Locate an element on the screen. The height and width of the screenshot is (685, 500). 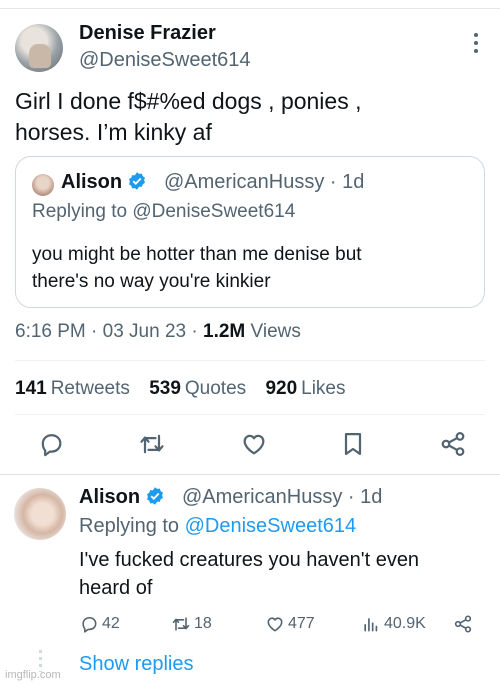
reply-replying-to: Replying to @DeniseSweet614 is located at coordinates (217, 526).